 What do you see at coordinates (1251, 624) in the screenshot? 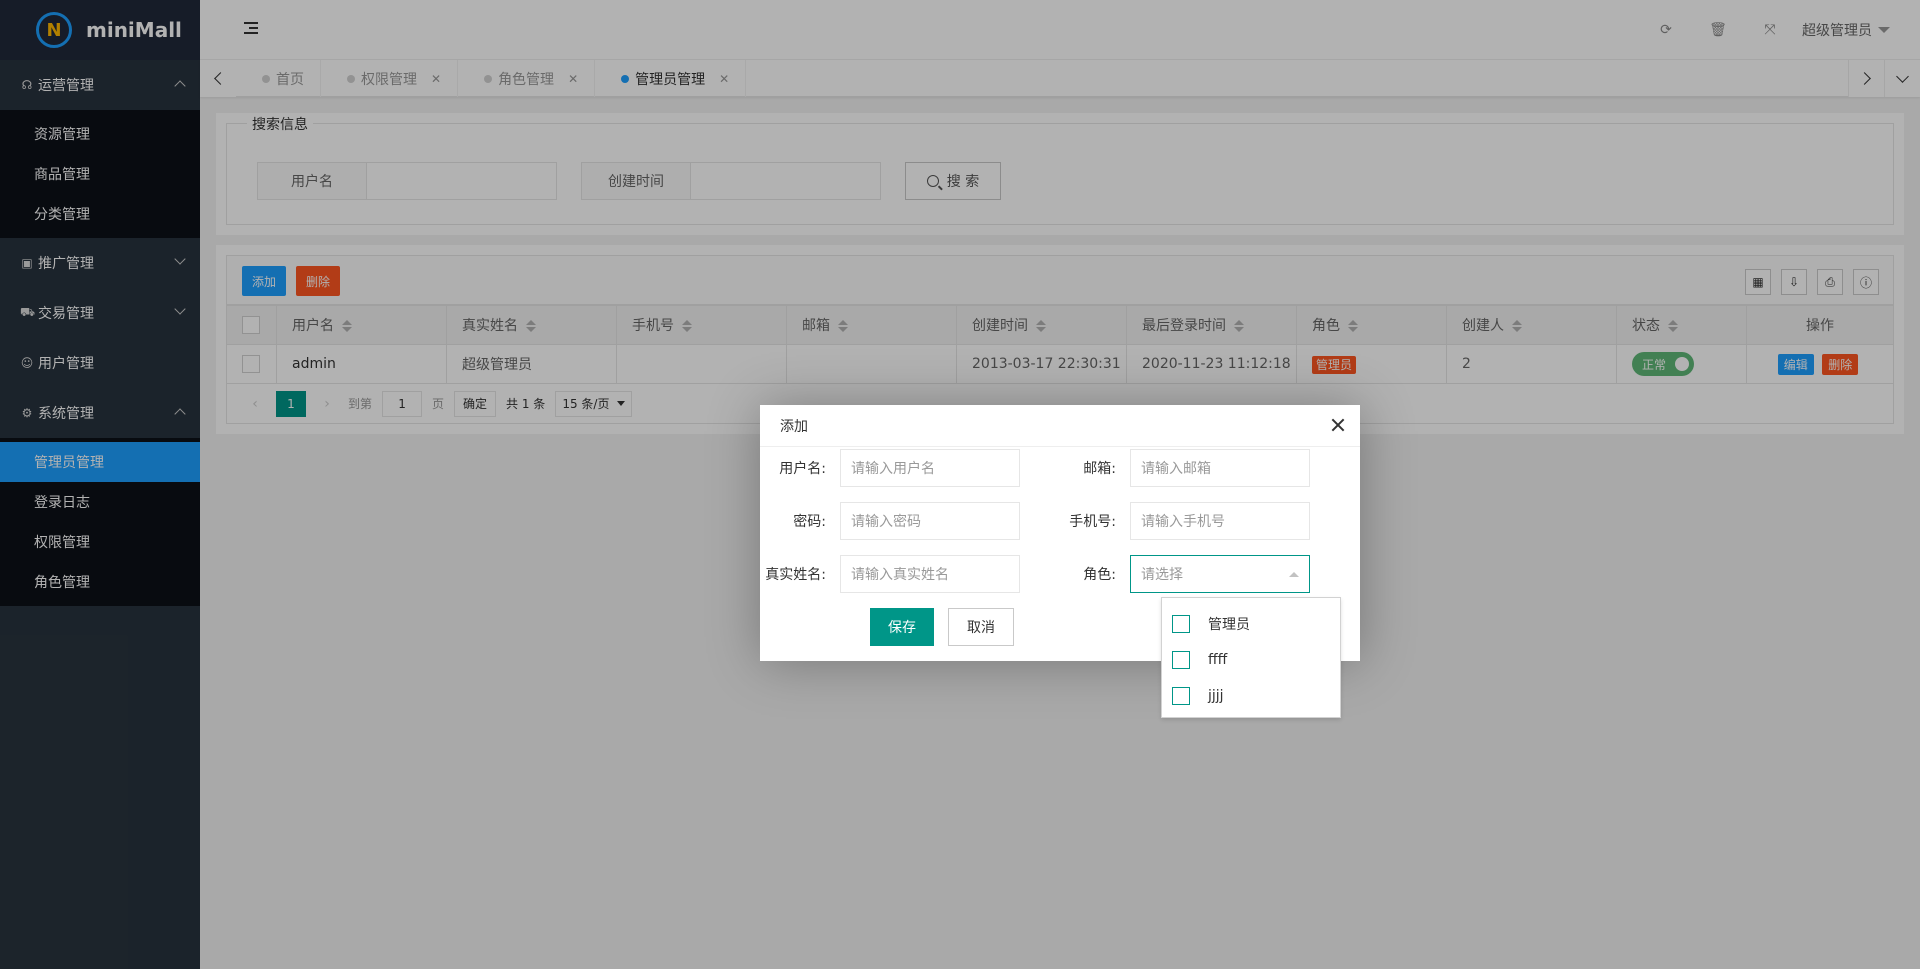
I see `role-option: 管理员` at bounding box center [1251, 624].